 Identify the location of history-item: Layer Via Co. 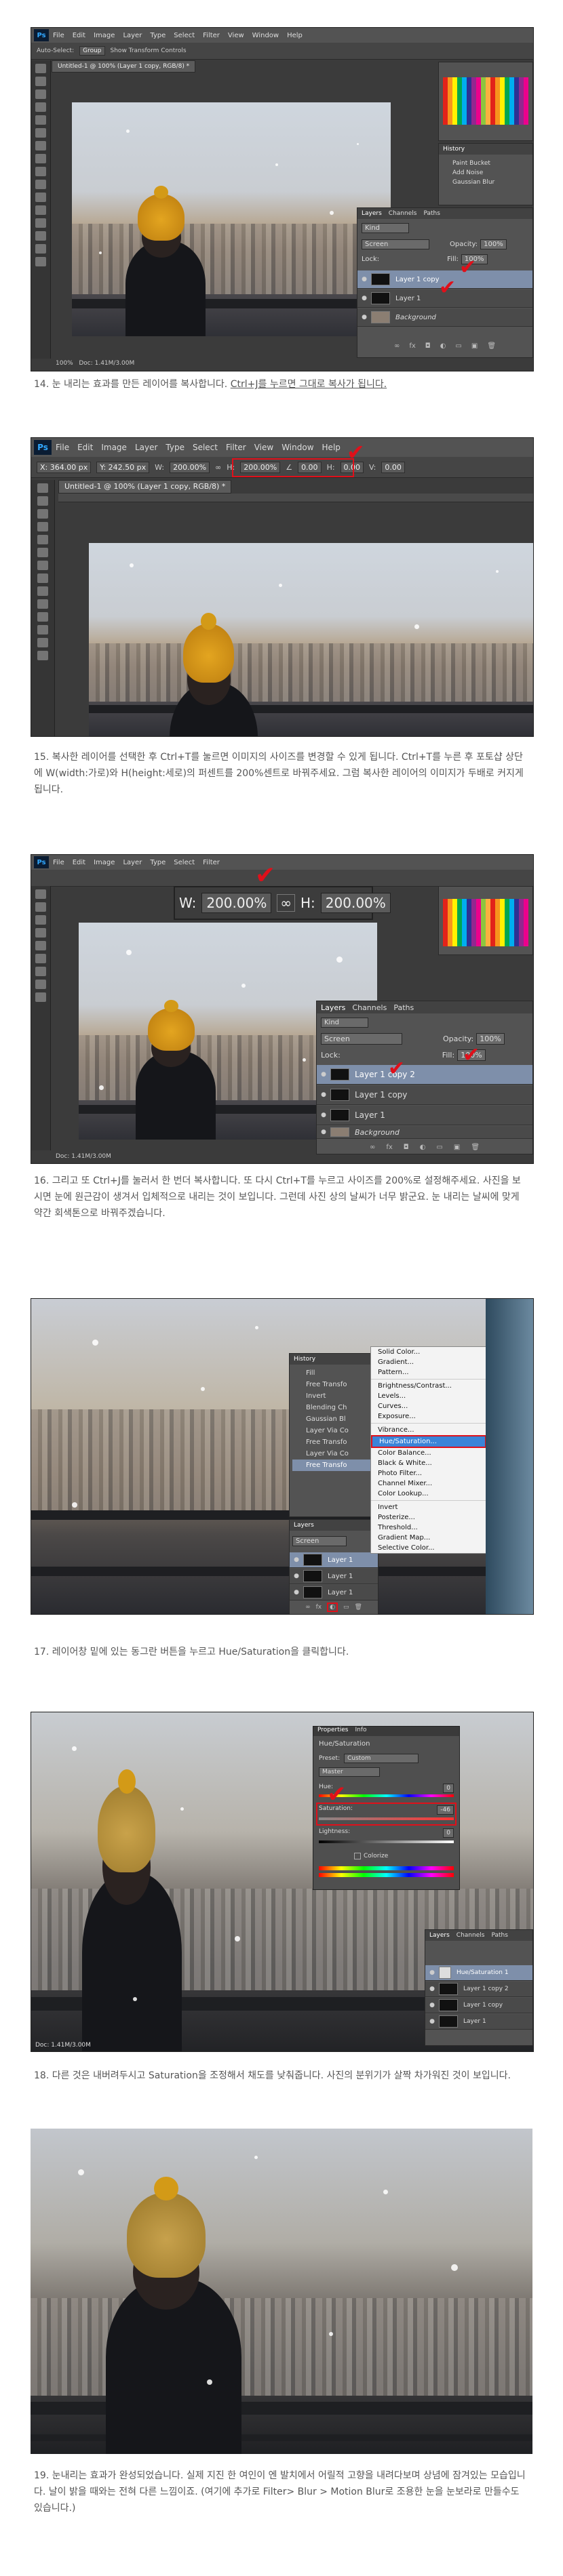
(333, 1430).